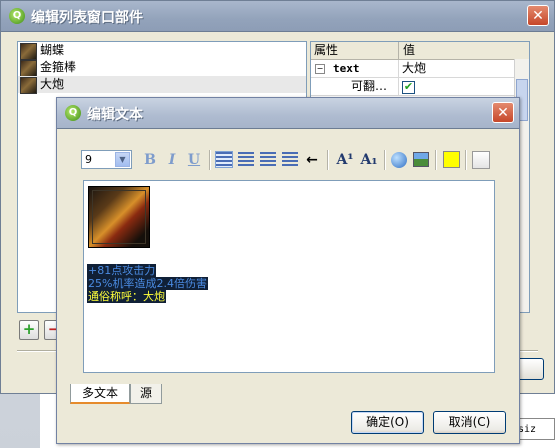 This screenshot has width=555, height=448. What do you see at coordinates (52, 84) in the screenshot?
I see `list-item-label: 大炮` at bounding box center [52, 84].